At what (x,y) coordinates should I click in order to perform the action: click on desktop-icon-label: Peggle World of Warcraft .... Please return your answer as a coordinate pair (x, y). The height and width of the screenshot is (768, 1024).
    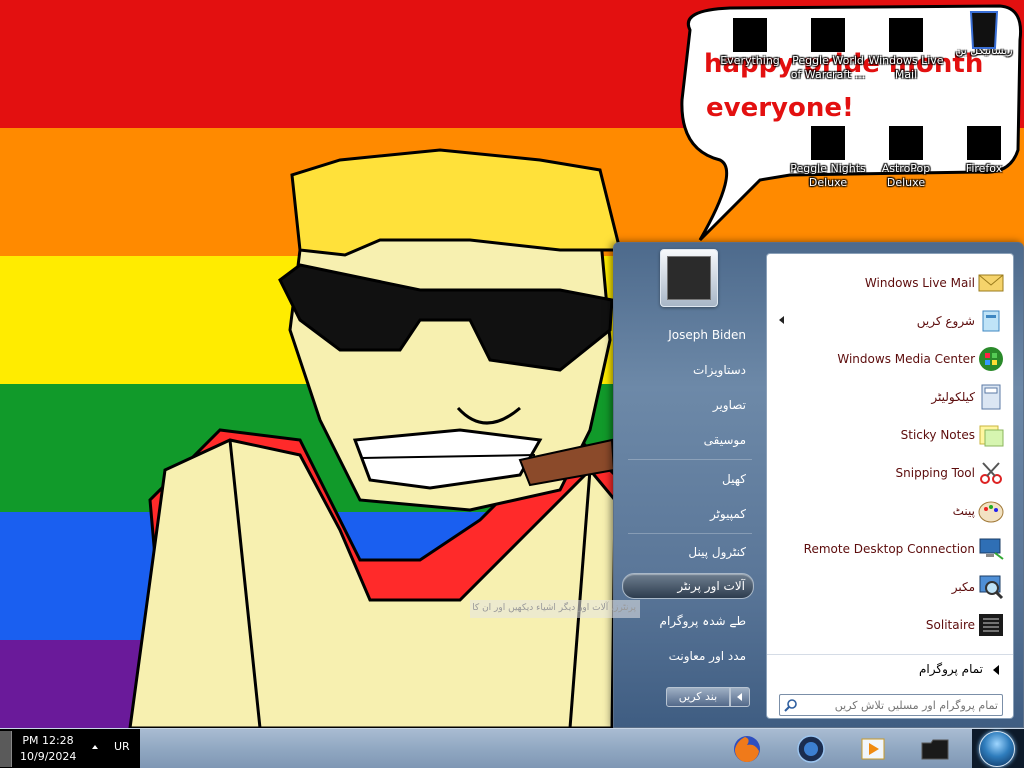
    Looking at the image, I should click on (828, 67).